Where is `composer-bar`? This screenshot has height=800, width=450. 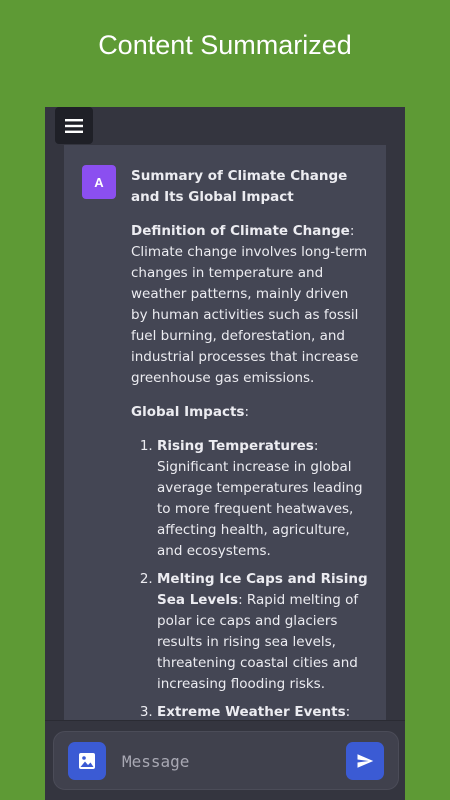
composer-bar is located at coordinates (225, 760).